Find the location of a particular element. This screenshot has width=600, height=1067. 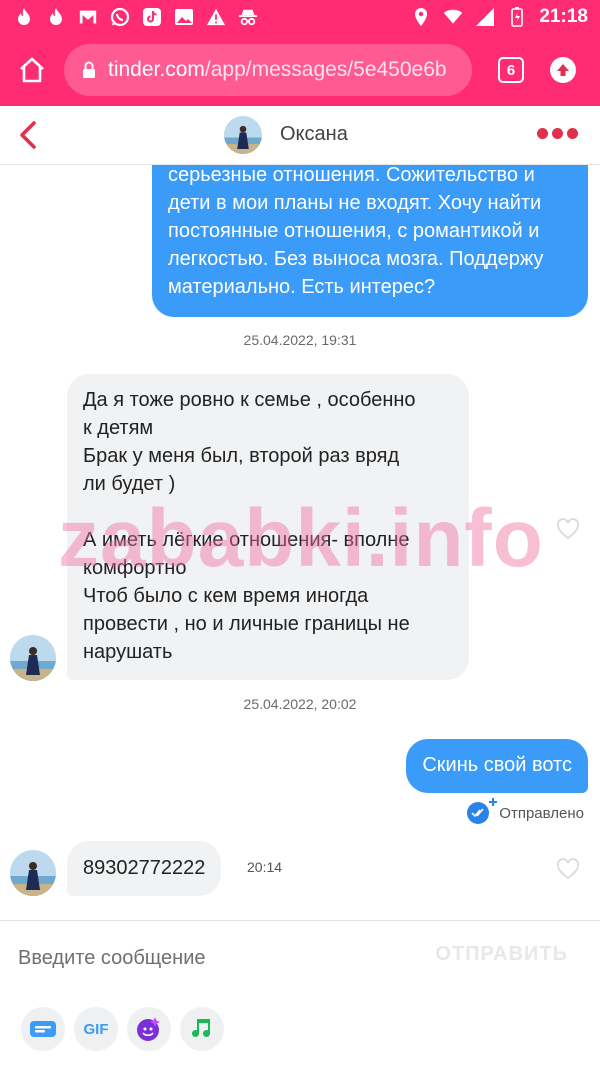

attachment-toolbar: GIF is located at coordinates (300, 1030).